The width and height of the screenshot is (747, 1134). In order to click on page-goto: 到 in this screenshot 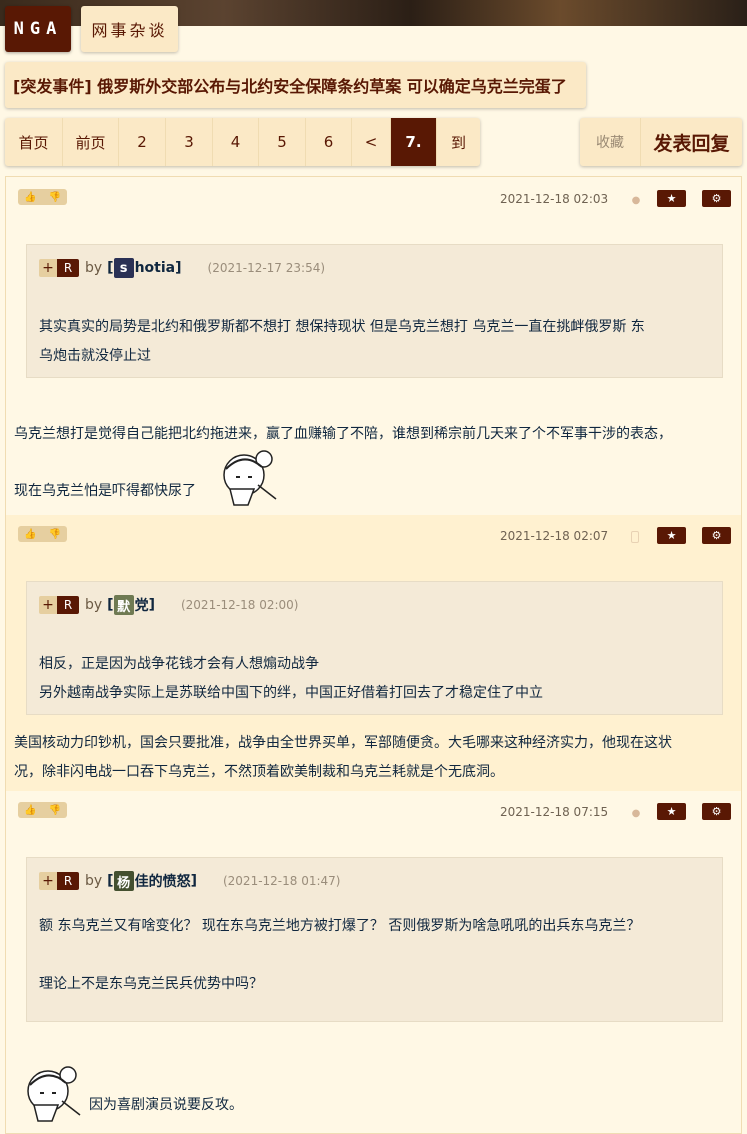, I will do `click(458, 142)`.